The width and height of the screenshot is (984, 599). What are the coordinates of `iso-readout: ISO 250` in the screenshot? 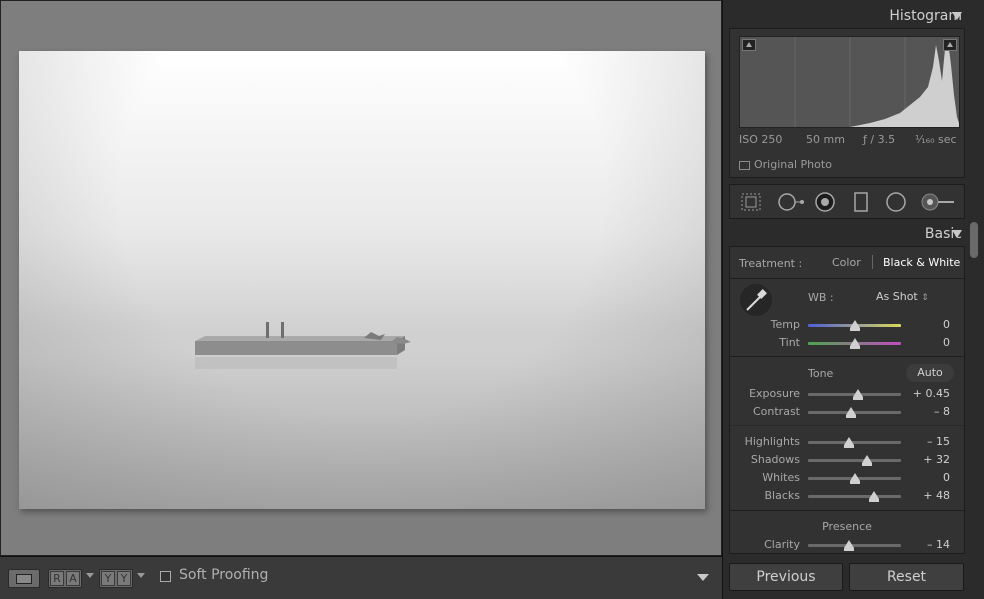 It's located at (761, 139).